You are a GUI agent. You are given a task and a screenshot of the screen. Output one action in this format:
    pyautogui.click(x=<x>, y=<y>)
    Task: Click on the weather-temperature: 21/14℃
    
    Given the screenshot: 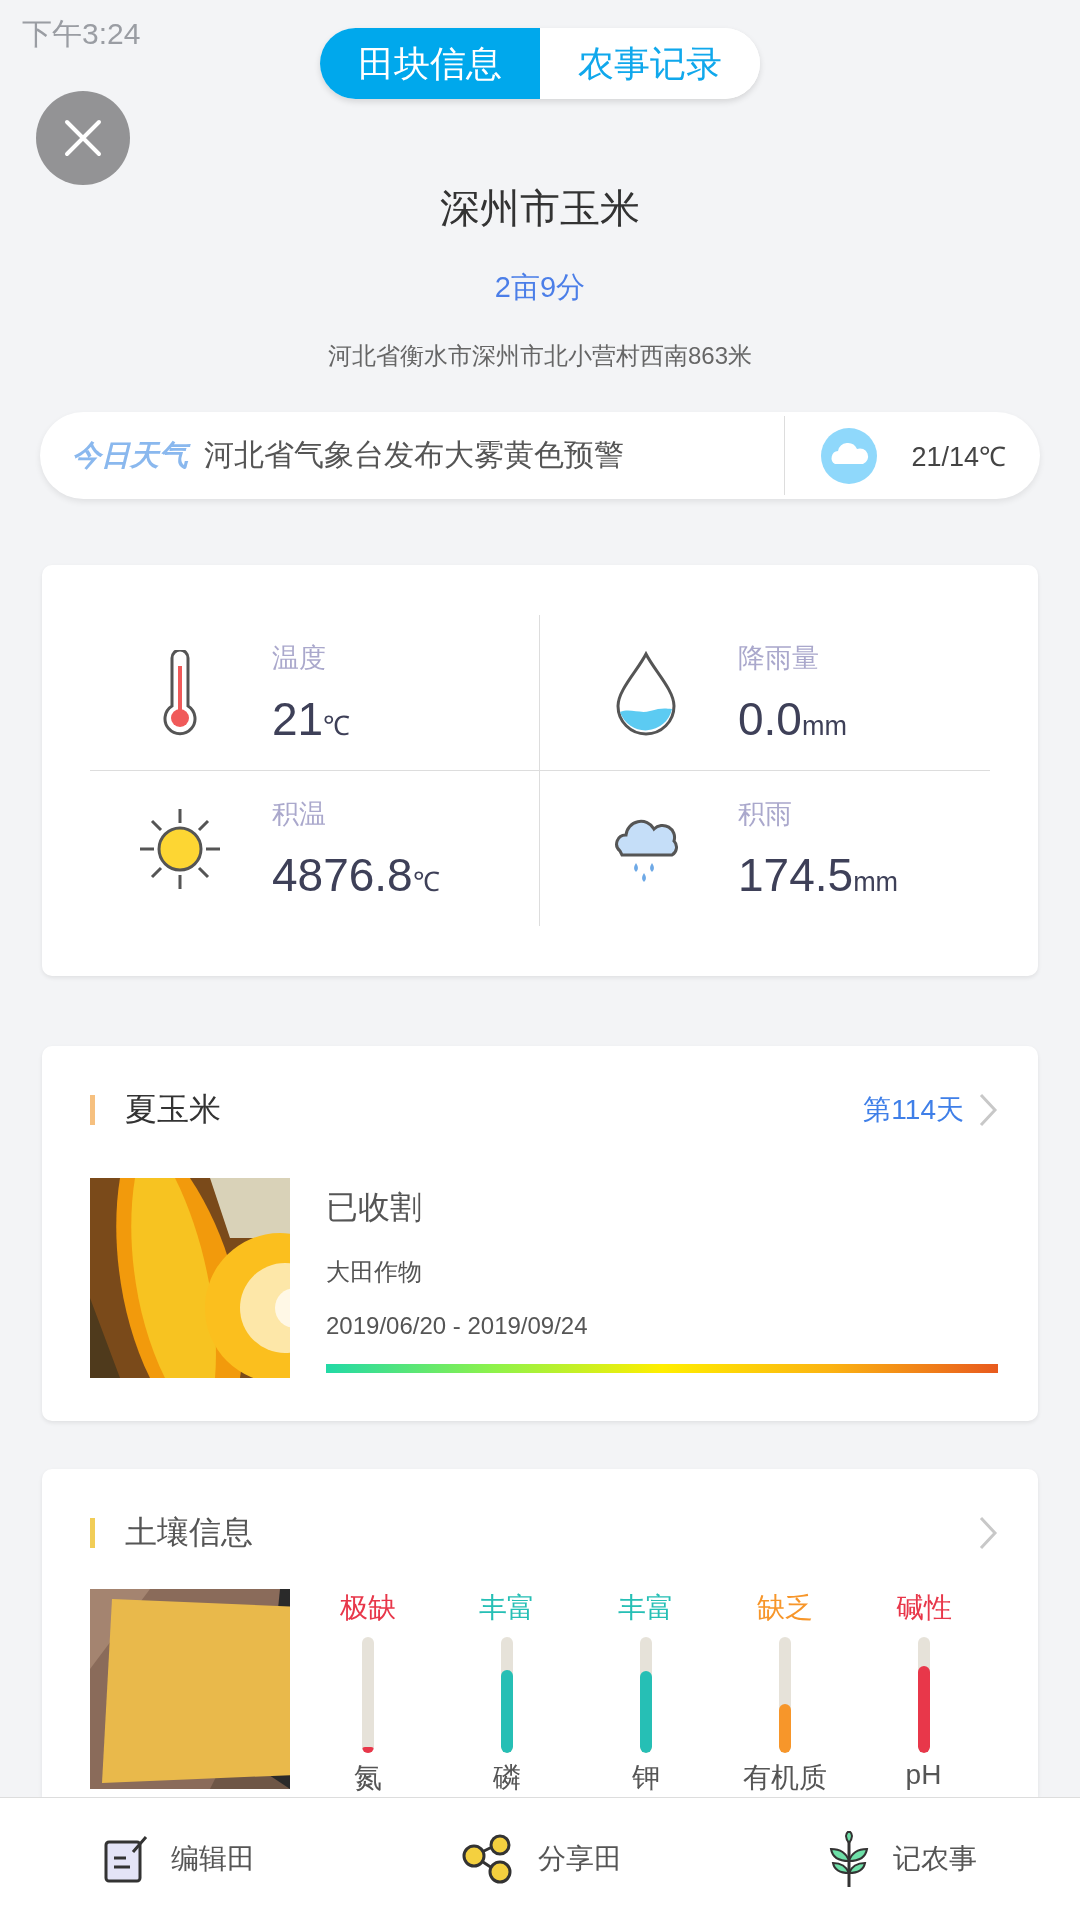 What is the action you would take?
    pyautogui.click(x=958, y=458)
    